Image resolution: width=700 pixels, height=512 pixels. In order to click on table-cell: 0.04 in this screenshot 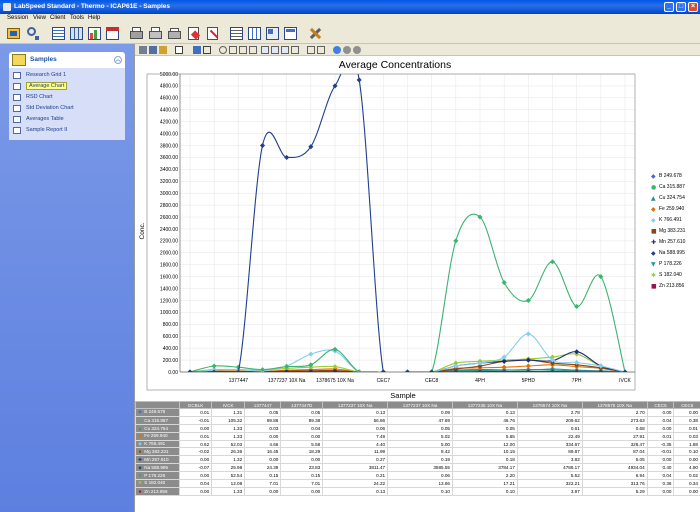, I will do `click(660, 476)`.